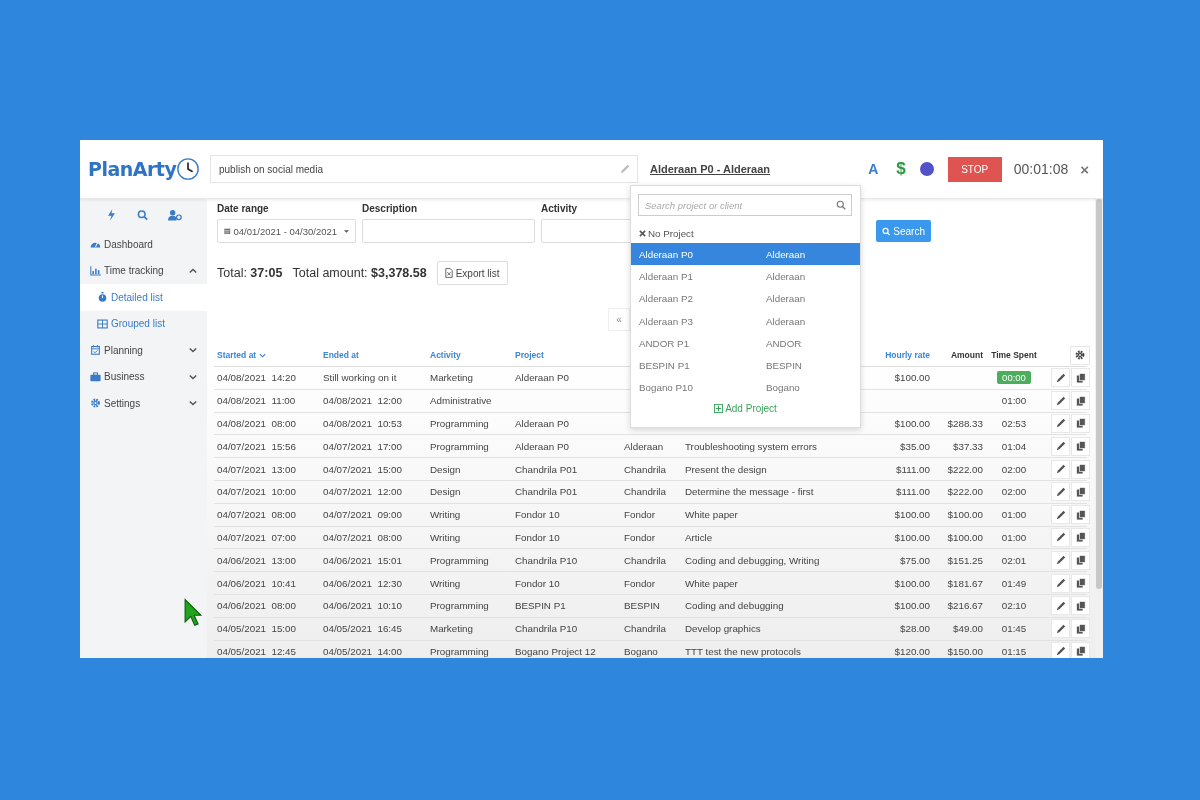 The height and width of the screenshot is (800, 1200). What do you see at coordinates (745, 205) in the screenshot?
I see `project-search-field: Search project or client` at bounding box center [745, 205].